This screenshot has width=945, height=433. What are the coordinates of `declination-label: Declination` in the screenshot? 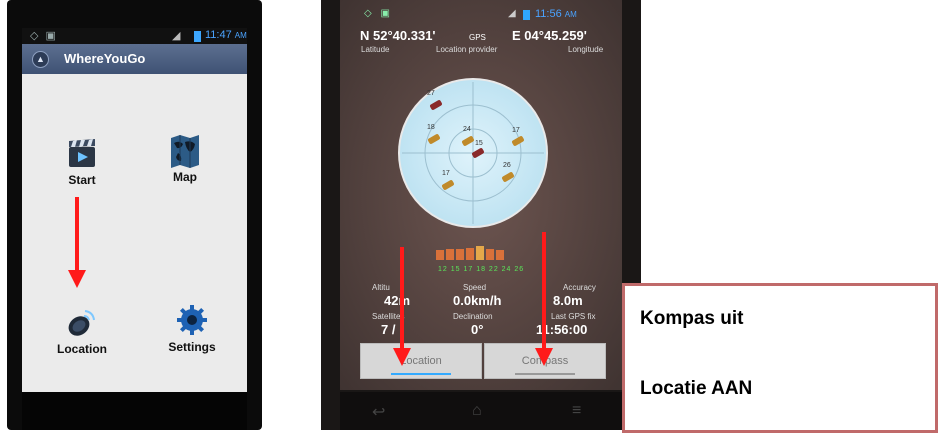 It's located at (473, 316).